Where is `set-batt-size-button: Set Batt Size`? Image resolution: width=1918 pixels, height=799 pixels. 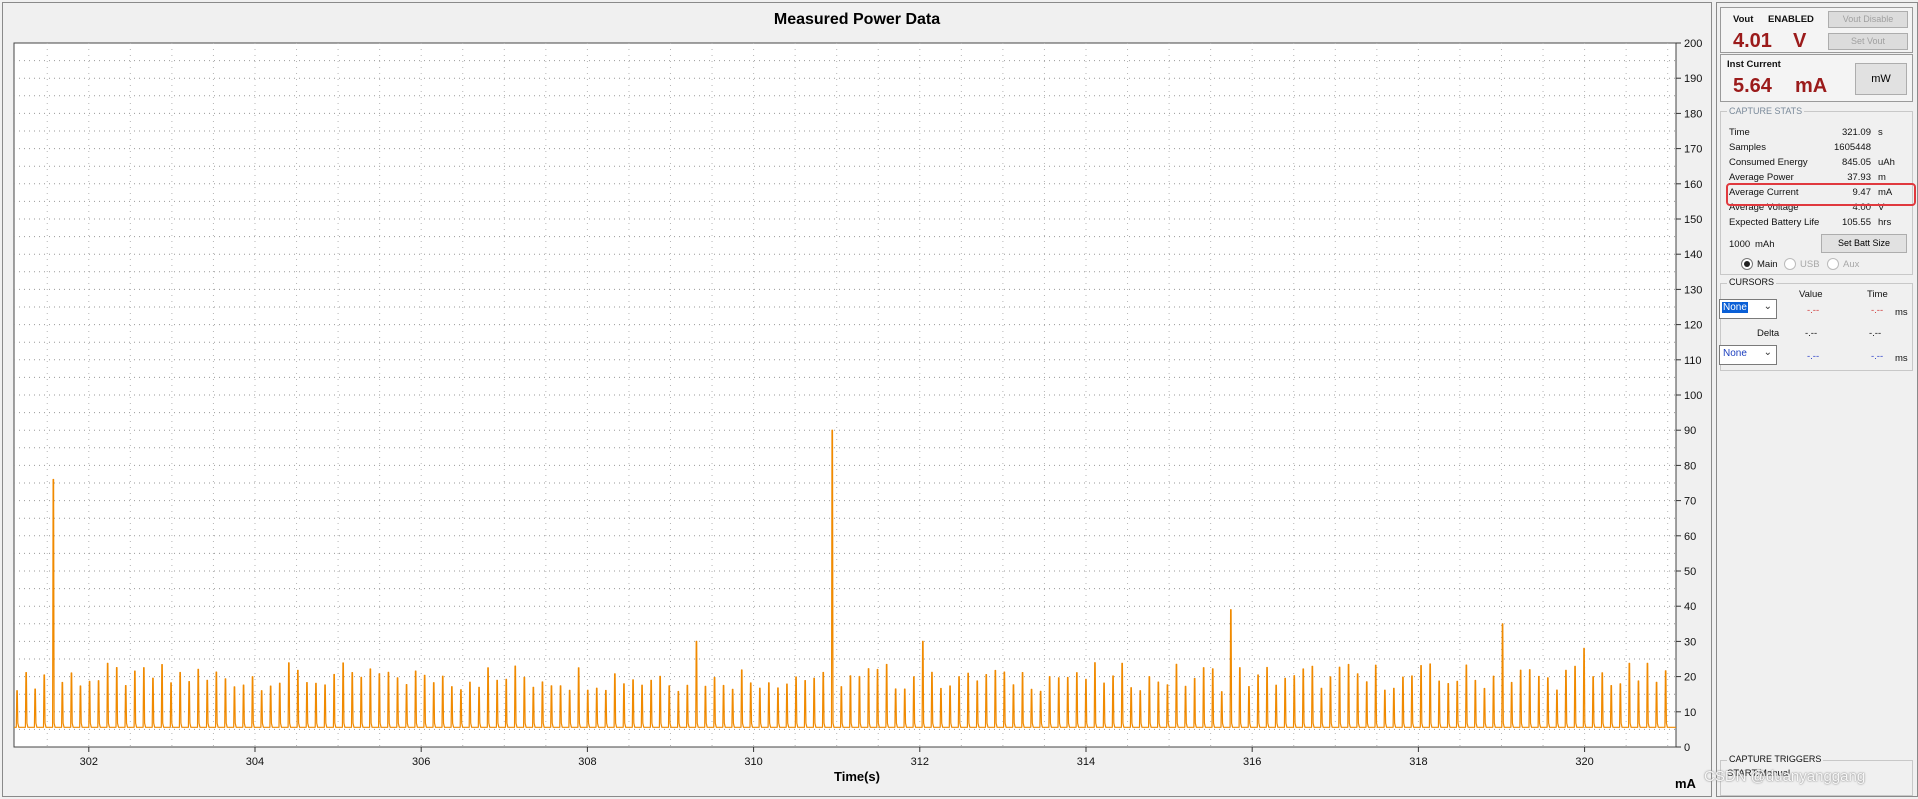
set-batt-size-button: Set Batt Size is located at coordinates (1864, 243).